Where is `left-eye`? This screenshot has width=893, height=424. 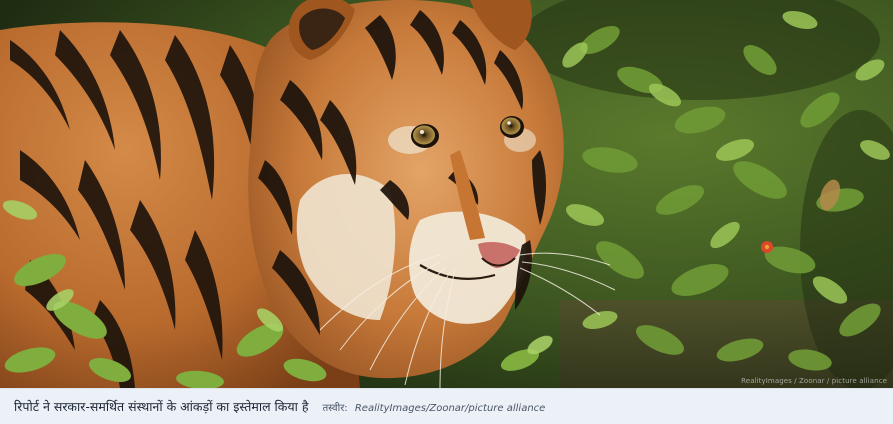 left-eye is located at coordinates (424, 135).